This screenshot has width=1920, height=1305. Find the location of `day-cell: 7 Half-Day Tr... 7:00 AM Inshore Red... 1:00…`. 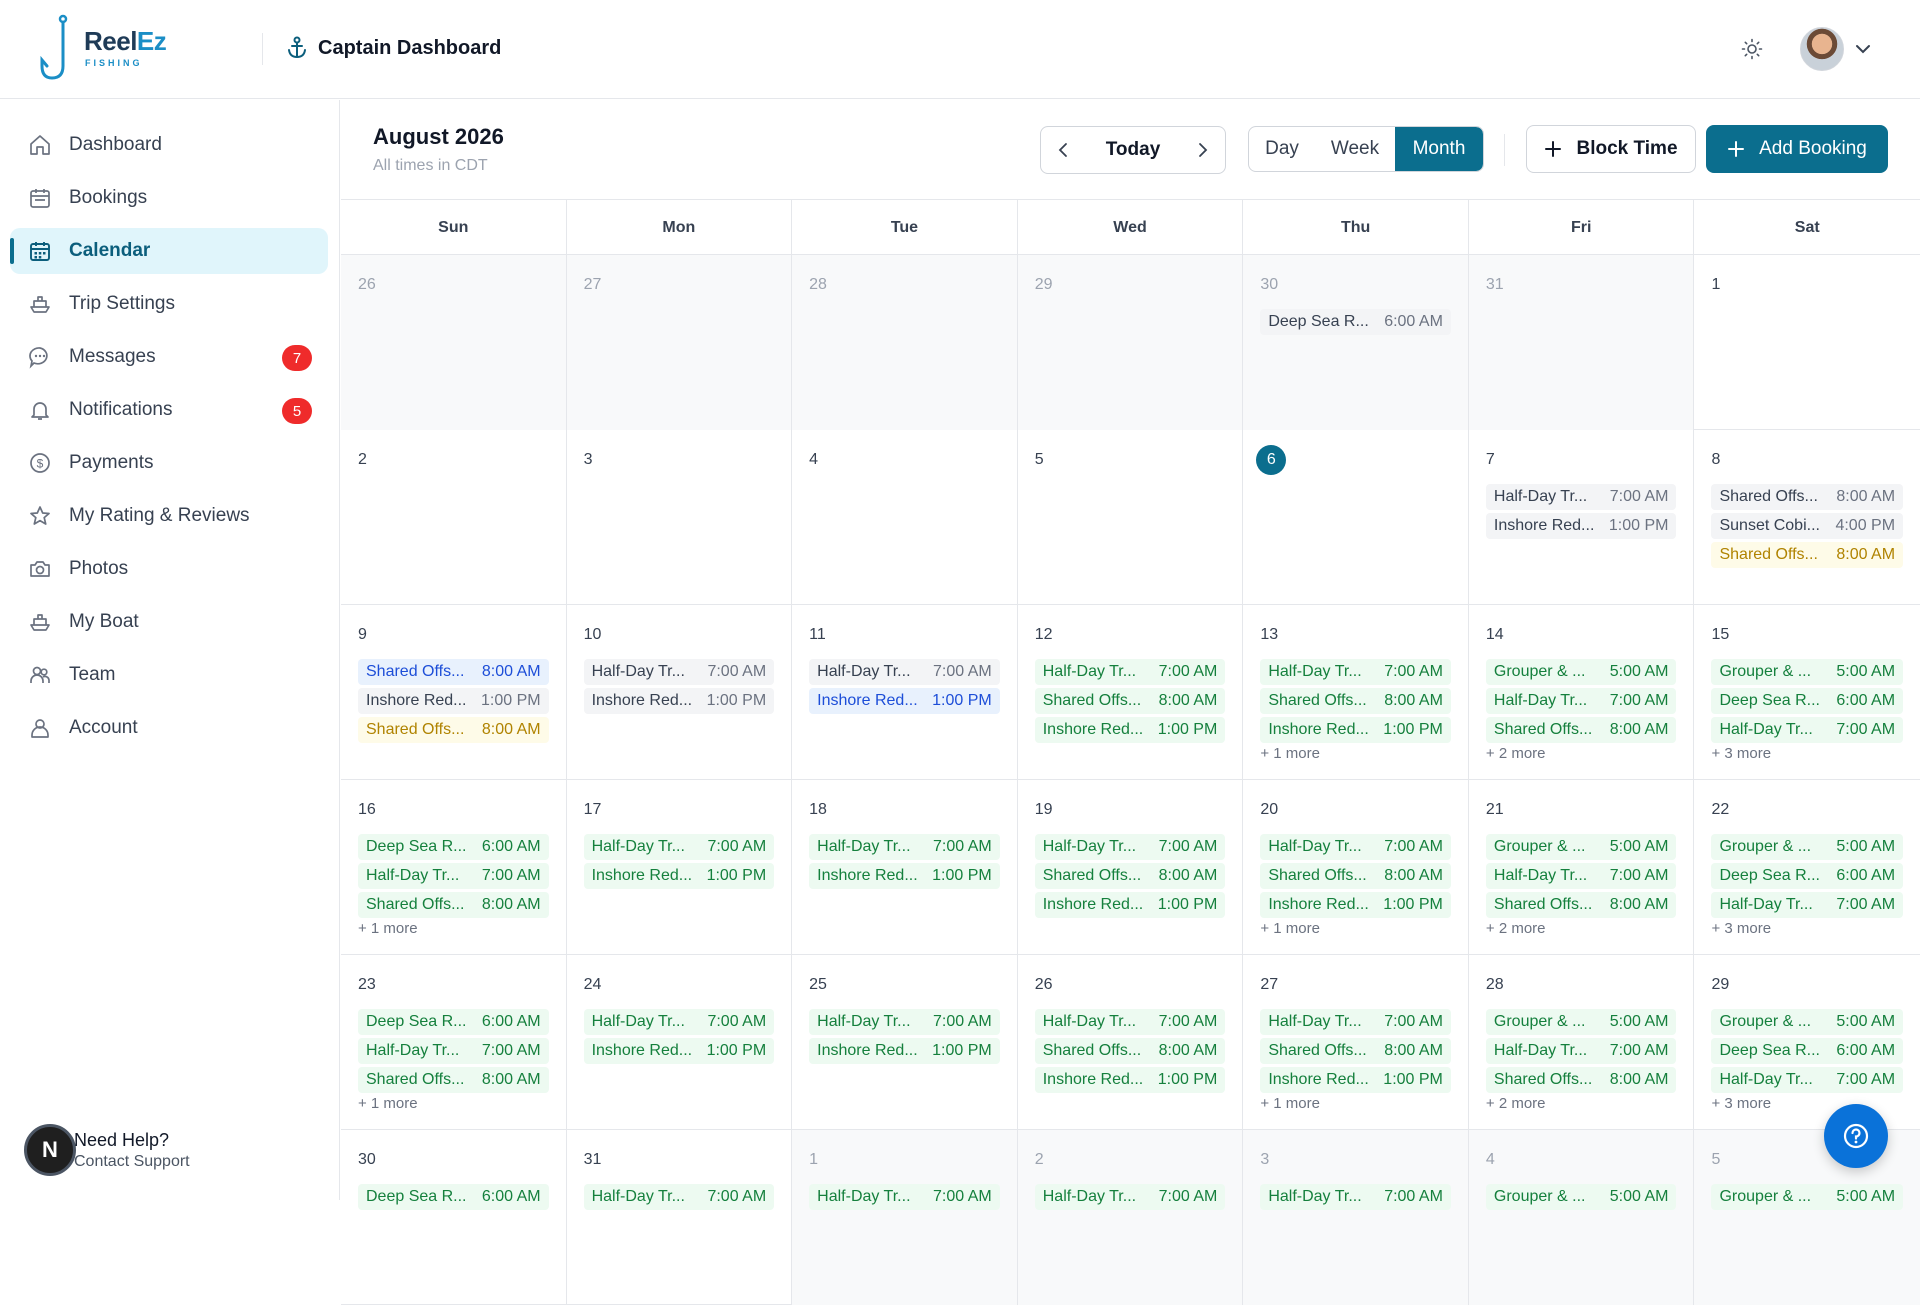

day-cell: 7 Half-Day Tr... 7:00 AM Inshore Red... 1:00… is located at coordinates (1582, 517).